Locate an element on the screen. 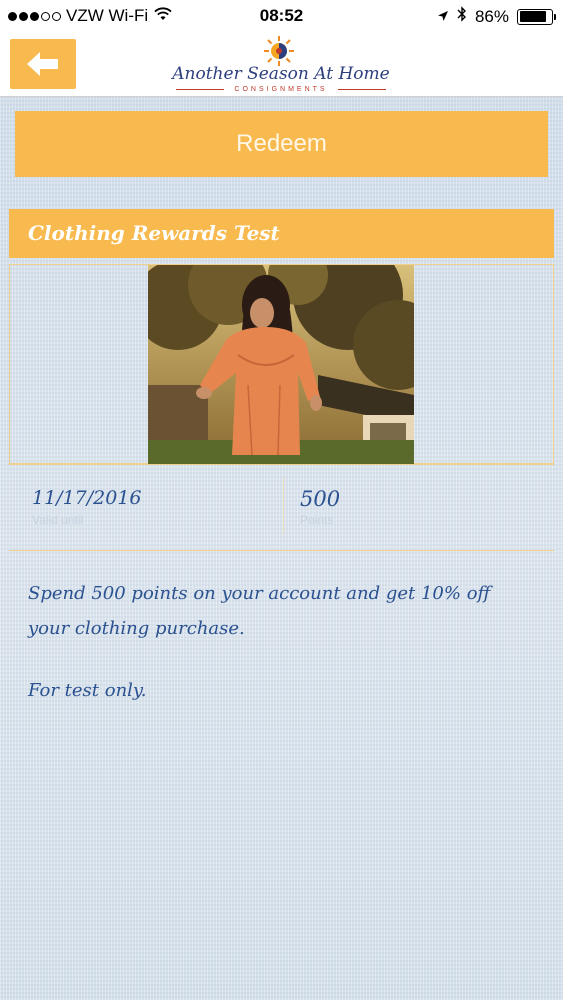 The height and width of the screenshot is (1000, 563). bluetooth-icon is located at coordinates (462, 16).